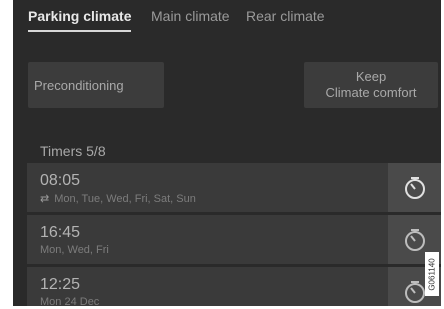 The width and height of the screenshot is (444, 309). What do you see at coordinates (45, 199) in the screenshot?
I see `repeat-icon: ⇄` at bounding box center [45, 199].